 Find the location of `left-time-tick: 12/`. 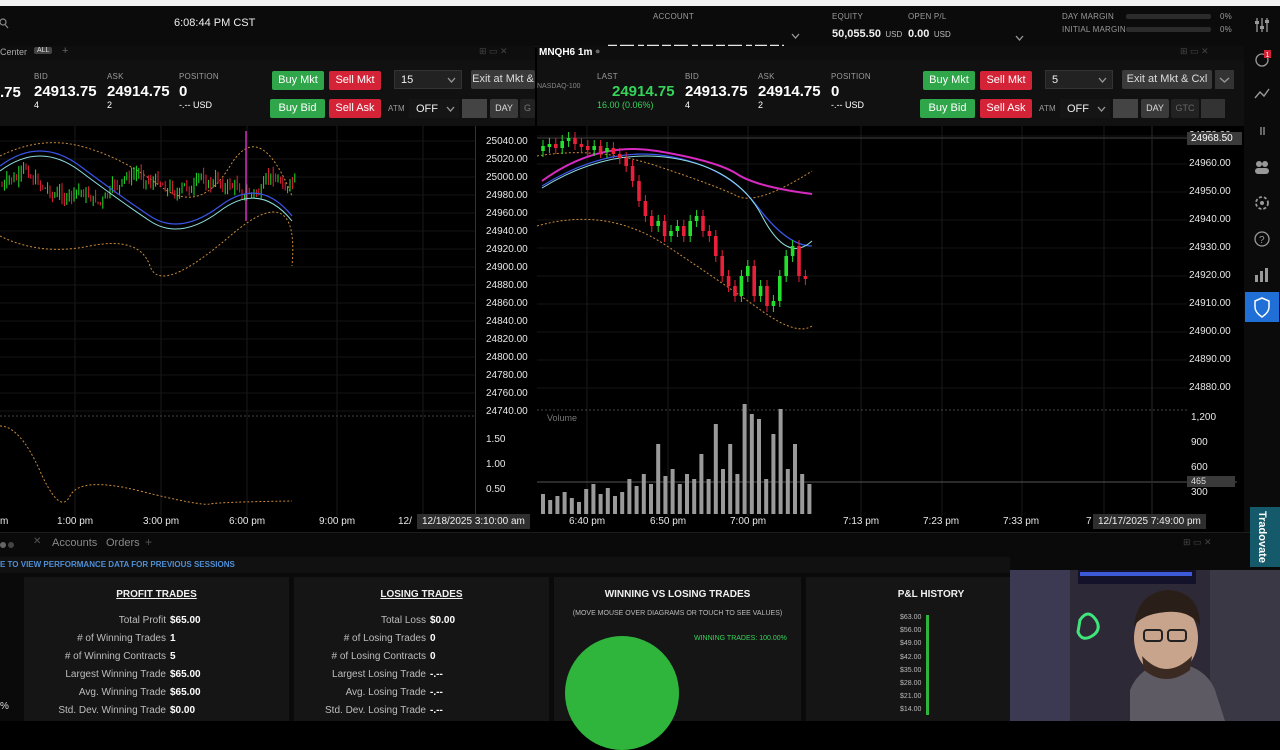

left-time-tick: 12/ is located at coordinates (405, 521).